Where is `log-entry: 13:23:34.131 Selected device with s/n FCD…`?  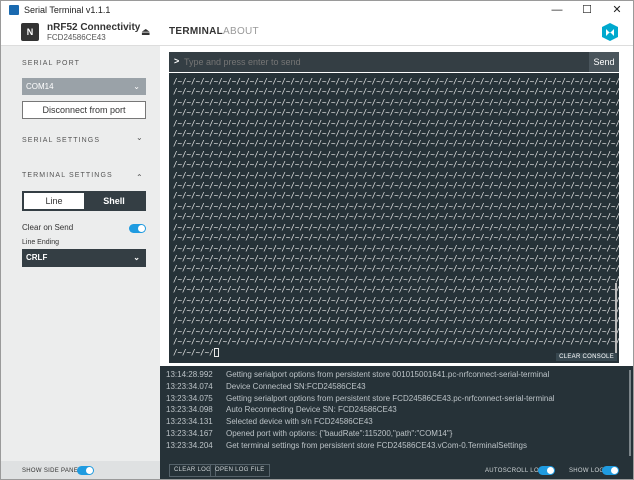
log-entry: 13:23:34.131 Selected device with s/n FCD… is located at coordinates (269, 421).